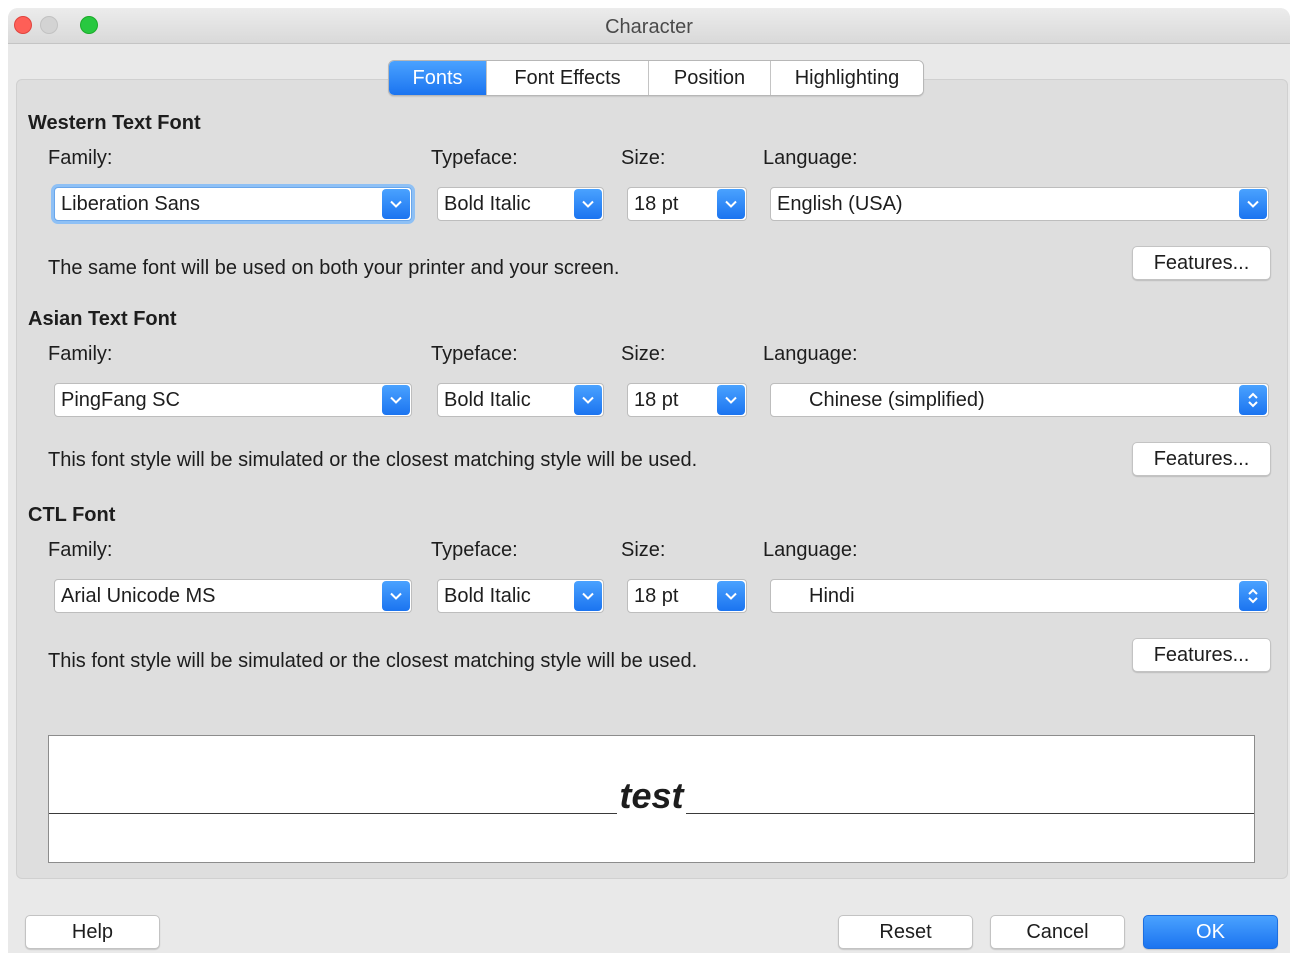 Image resolution: width=1290 pixels, height=953 pixels. I want to click on asian-typeface-value: Bold Italic, so click(487, 399).